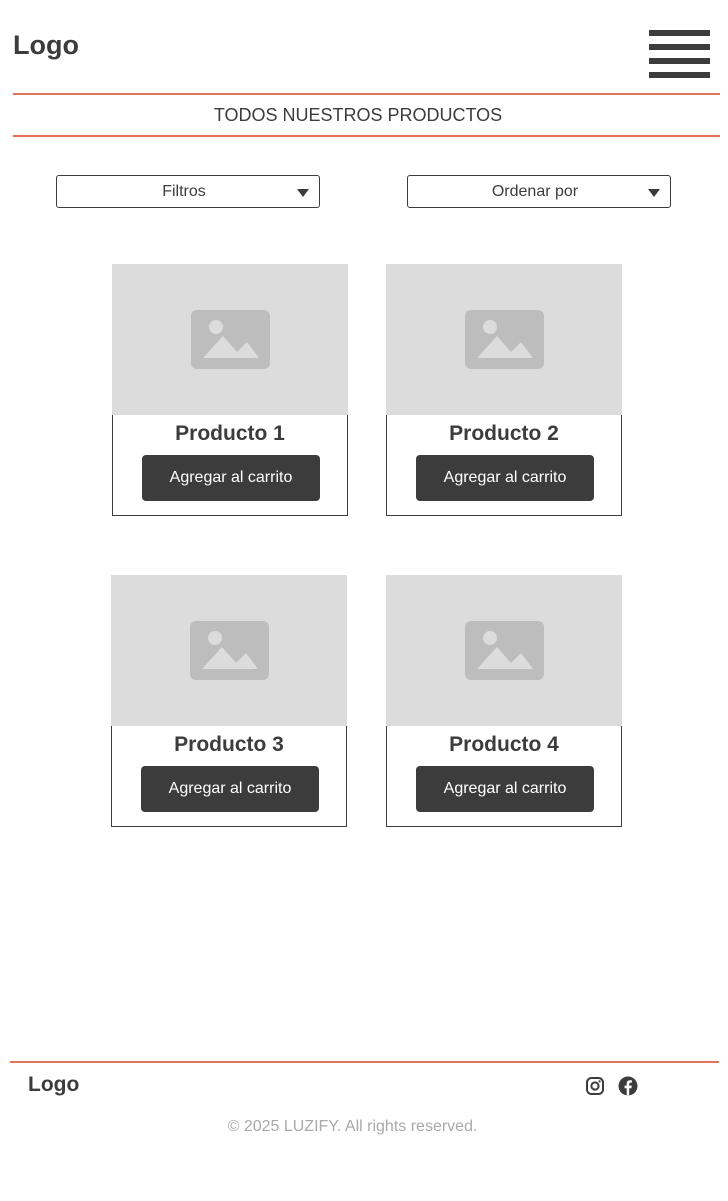 The height and width of the screenshot is (1201, 728). I want to click on footer-logo: Logo, so click(53, 1085).